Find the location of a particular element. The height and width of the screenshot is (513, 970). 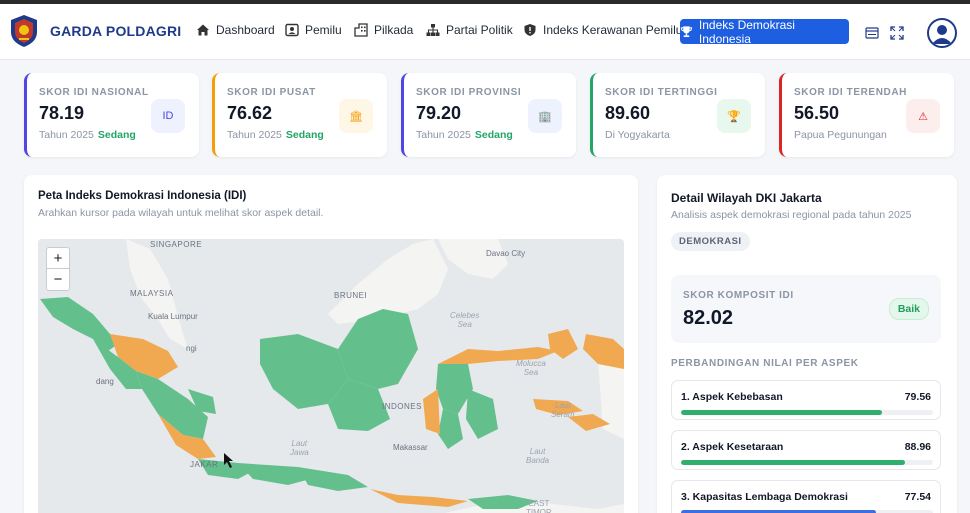

building-icon is located at coordinates (361, 30).